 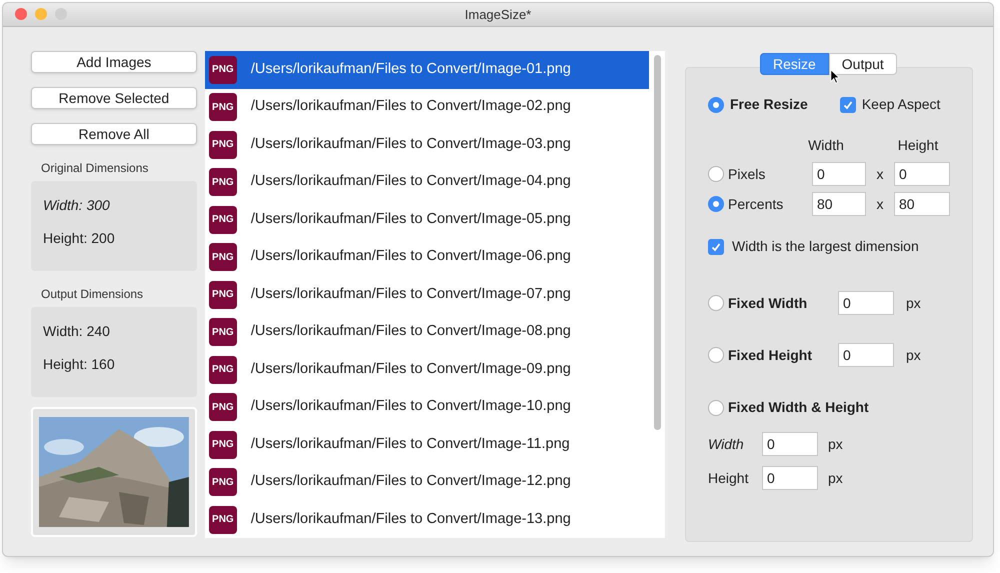 I want to click on file-row: PNG /Users/lorikaufman/Files to Convert/Image-01.png, so click(x=427, y=69).